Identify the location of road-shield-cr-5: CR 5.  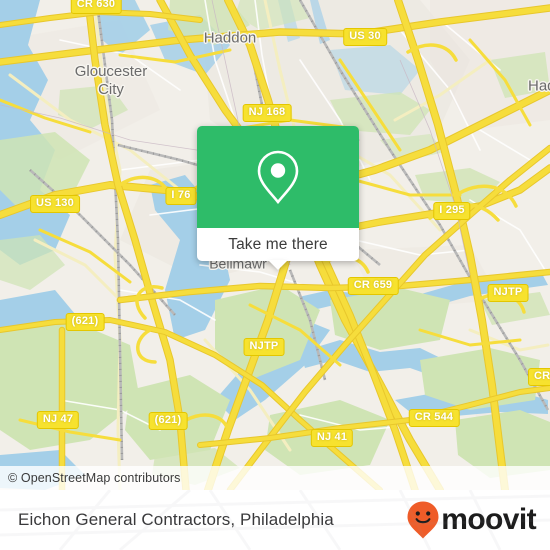
(539, 377).